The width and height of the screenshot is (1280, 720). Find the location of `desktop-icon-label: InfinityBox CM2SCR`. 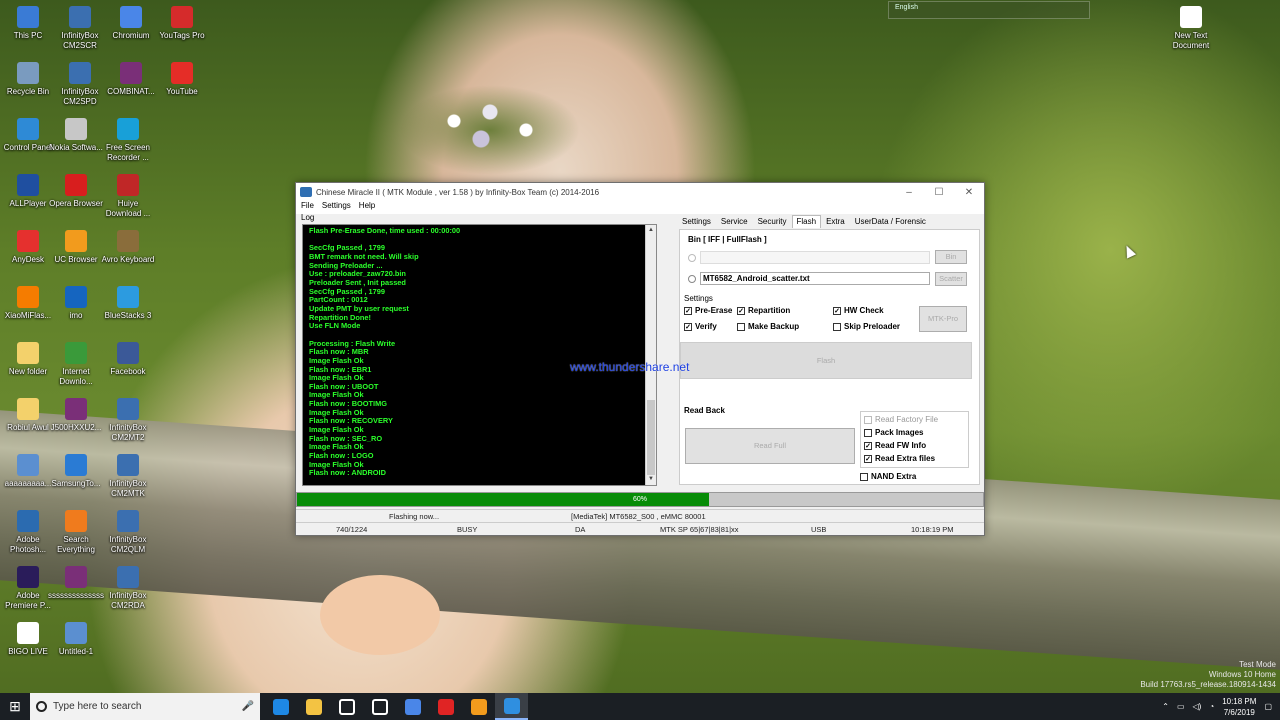

desktop-icon-label: InfinityBox CM2SCR is located at coordinates (80, 40).